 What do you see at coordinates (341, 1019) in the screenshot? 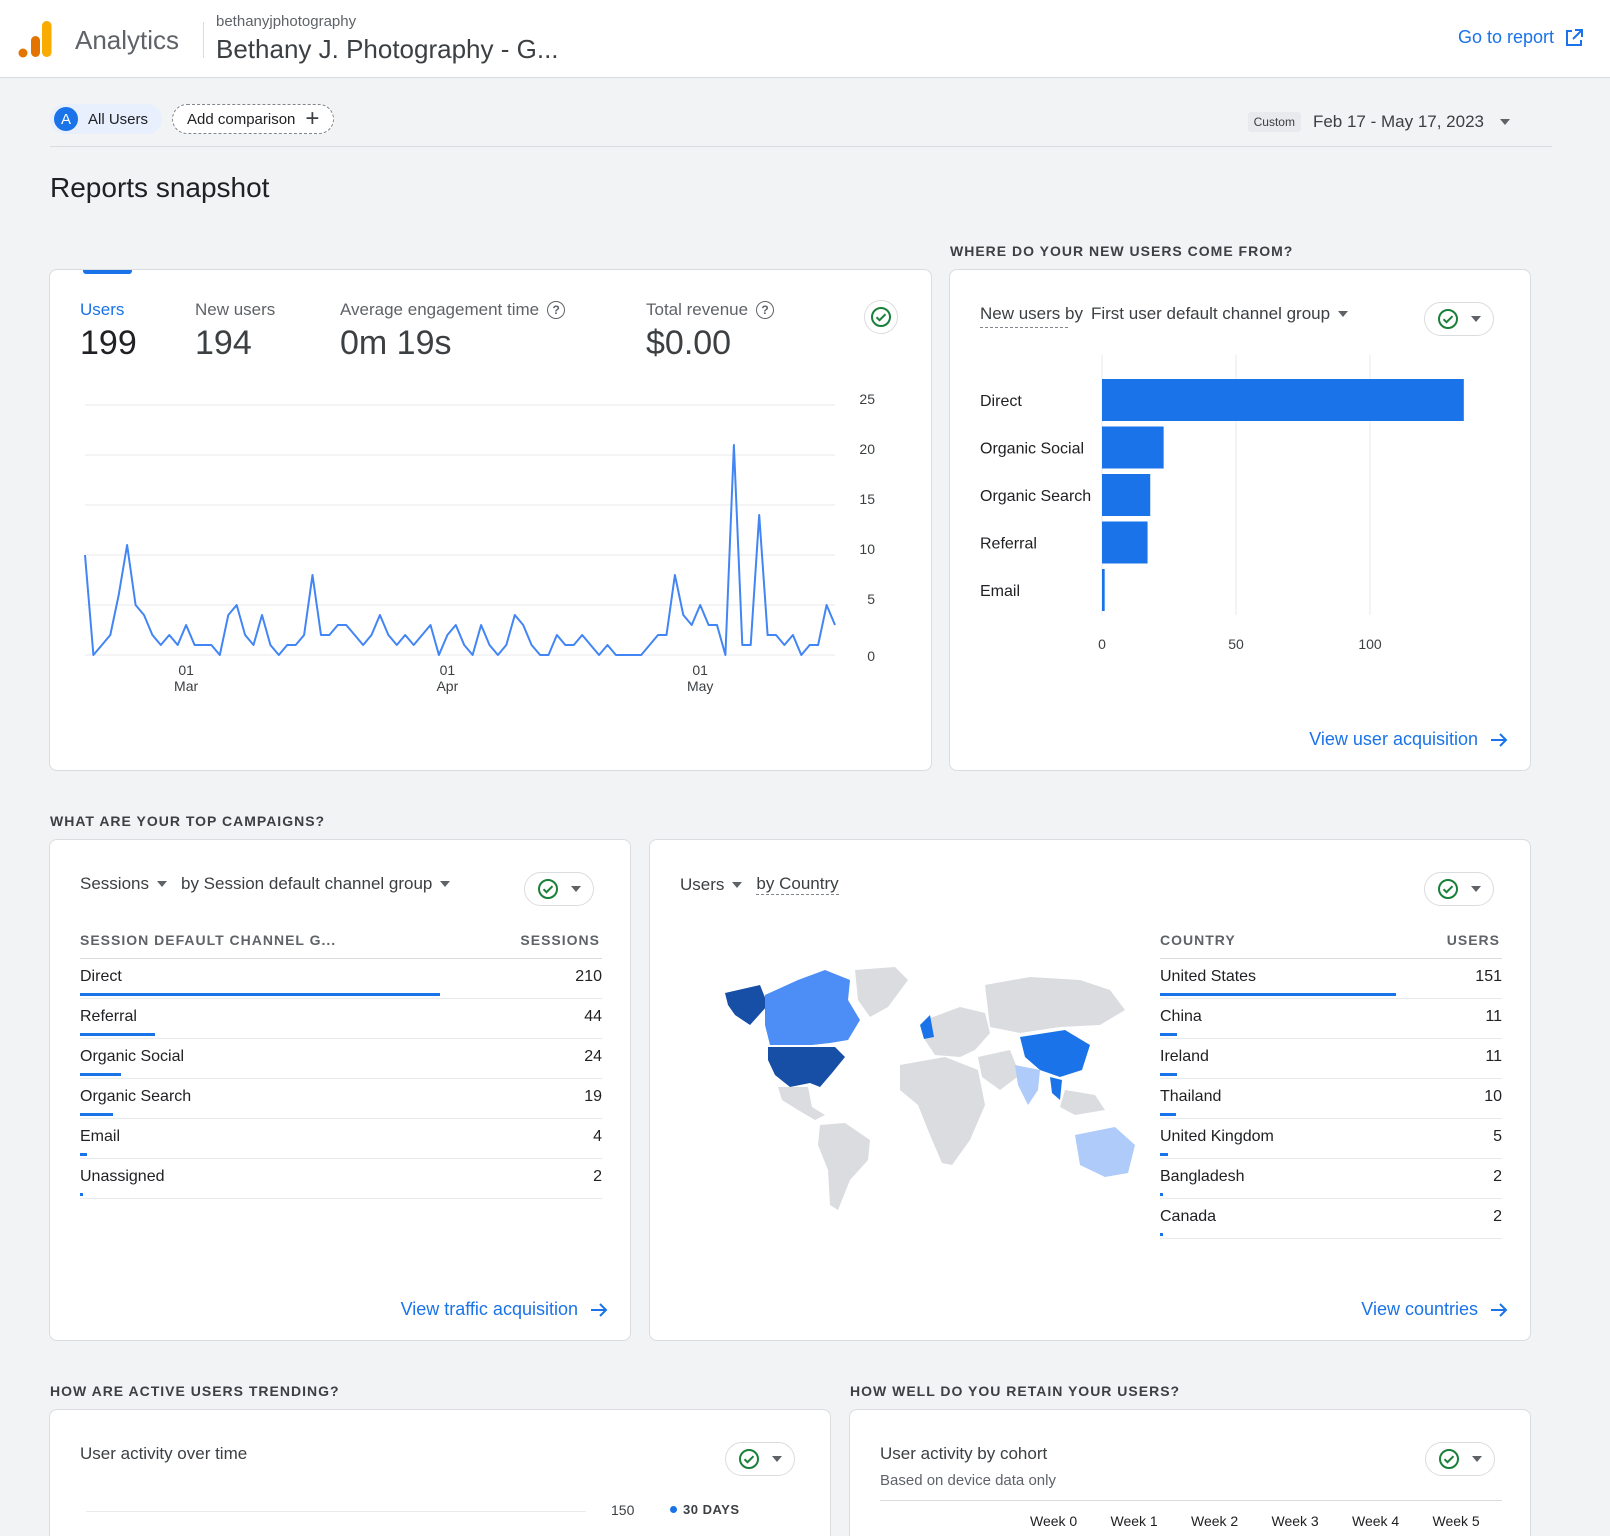
I see `table-row: Referral 44` at bounding box center [341, 1019].